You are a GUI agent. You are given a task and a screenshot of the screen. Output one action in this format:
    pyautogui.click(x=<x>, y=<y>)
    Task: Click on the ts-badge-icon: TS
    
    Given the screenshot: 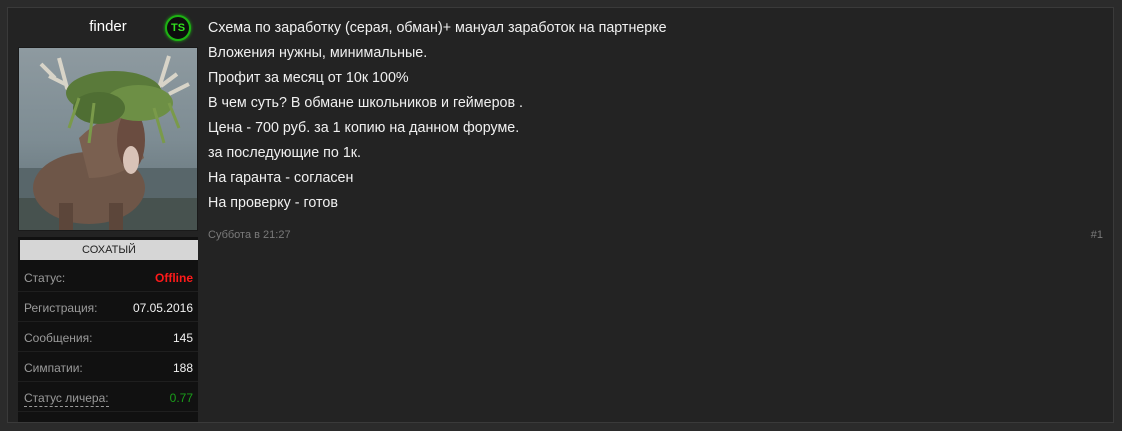 What is the action you would take?
    pyautogui.click(x=178, y=28)
    